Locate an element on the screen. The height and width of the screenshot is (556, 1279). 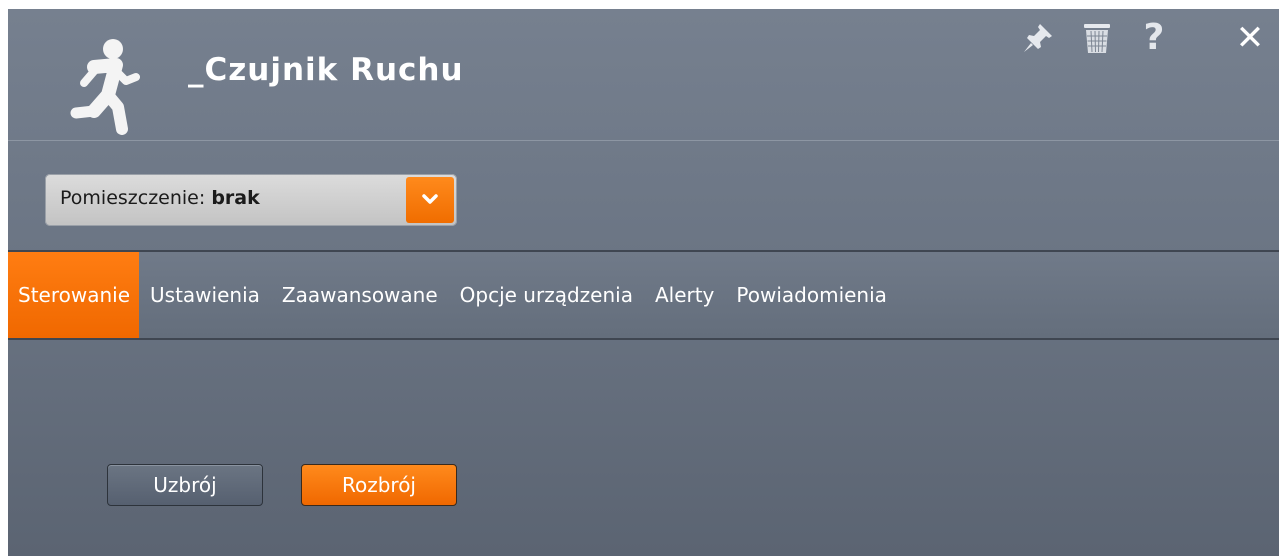
room-selector-text: Pomieszczenie: brak is located at coordinates (160, 198).